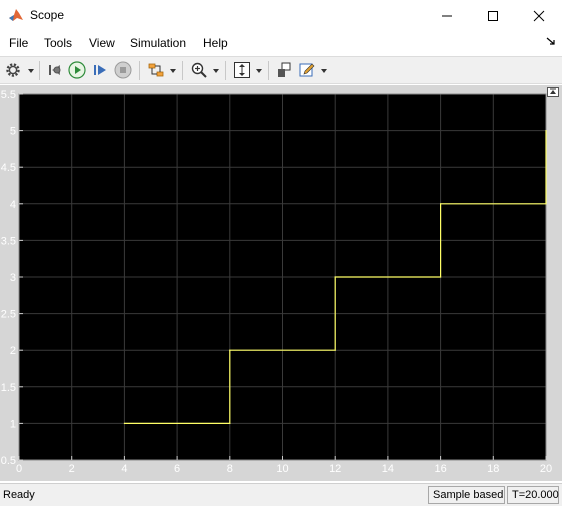  I want to click on matlab-icon, so click(16, 15).